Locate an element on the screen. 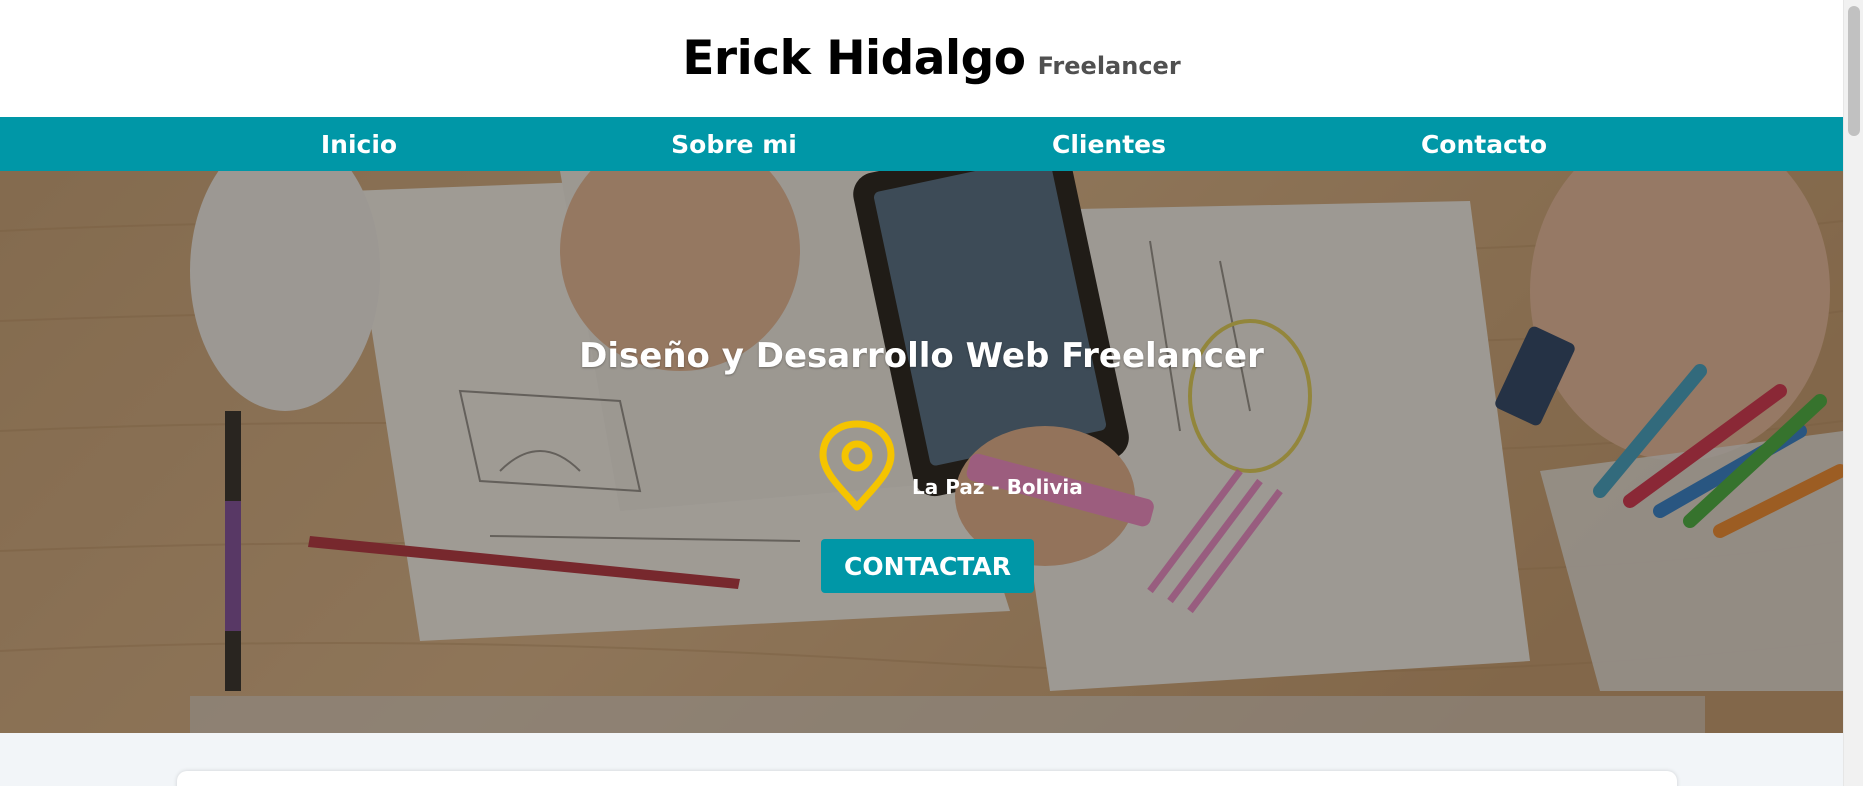 This screenshot has width=1863, height=786. brand-tagline: Freelancer is located at coordinates (1109, 66).